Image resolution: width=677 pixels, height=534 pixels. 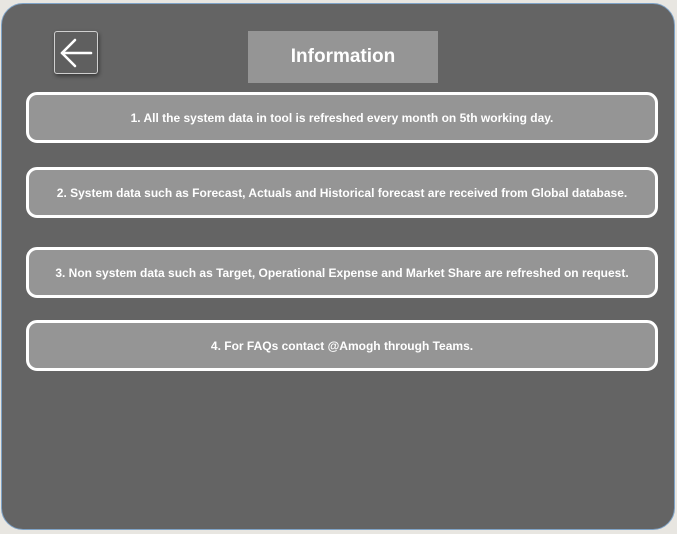 I want to click on arrow-left-icon, so click(x=76, y=53).